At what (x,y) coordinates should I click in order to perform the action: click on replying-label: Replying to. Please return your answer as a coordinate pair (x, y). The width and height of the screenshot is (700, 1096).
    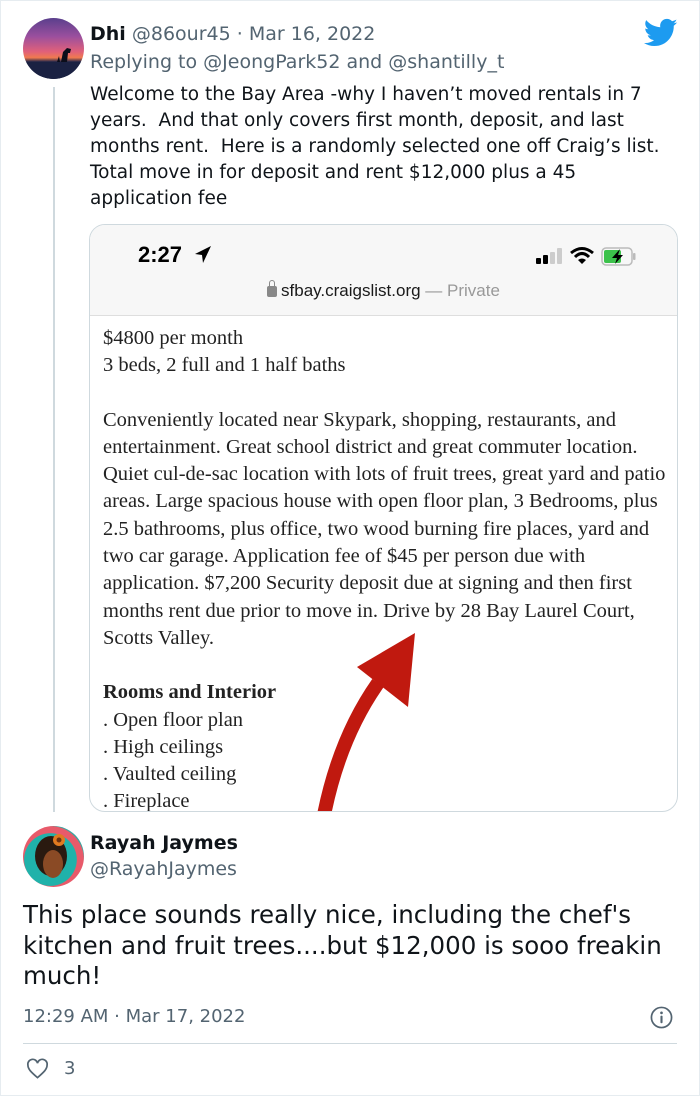
    Looking at the image, I should click on (144, 62).